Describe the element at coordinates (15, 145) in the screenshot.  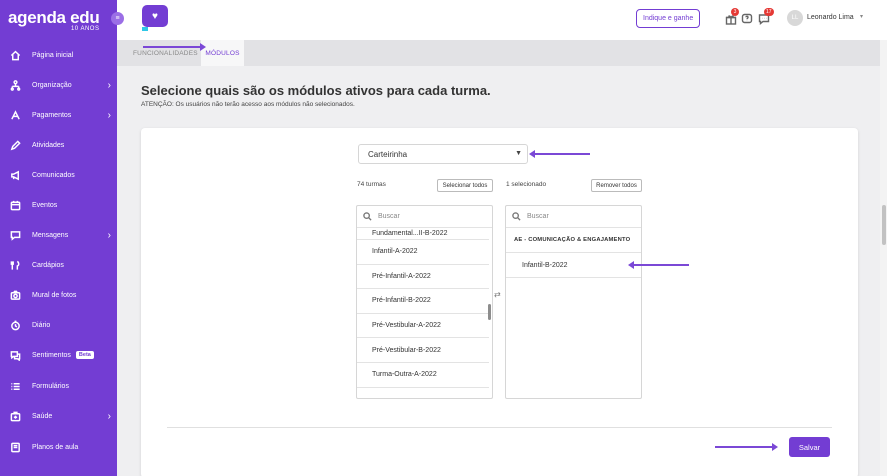
I see `pencil-icon` at that location.